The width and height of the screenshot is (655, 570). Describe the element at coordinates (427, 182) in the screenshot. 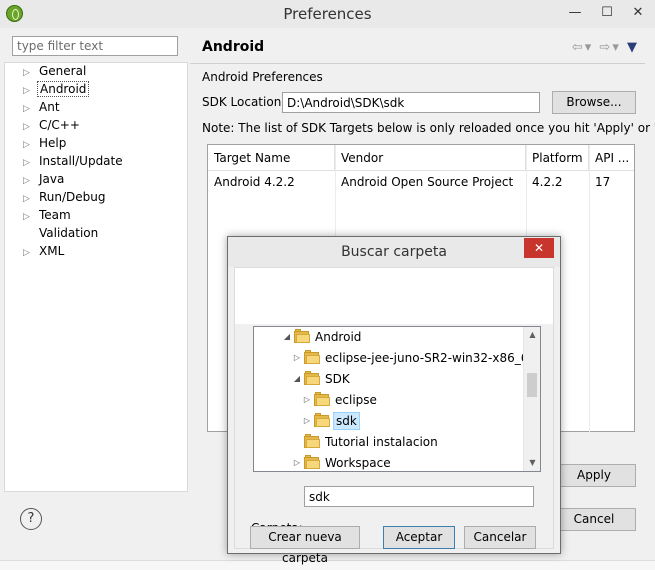

I see `table-cell: Android Open Source Project` at that location.